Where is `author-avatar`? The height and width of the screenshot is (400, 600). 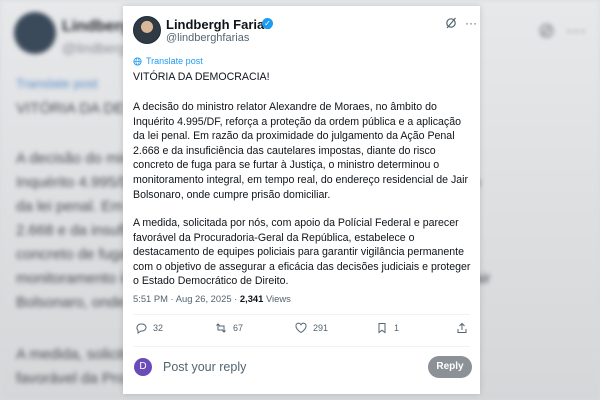 author-avatar is located at coordinates (147, 30).